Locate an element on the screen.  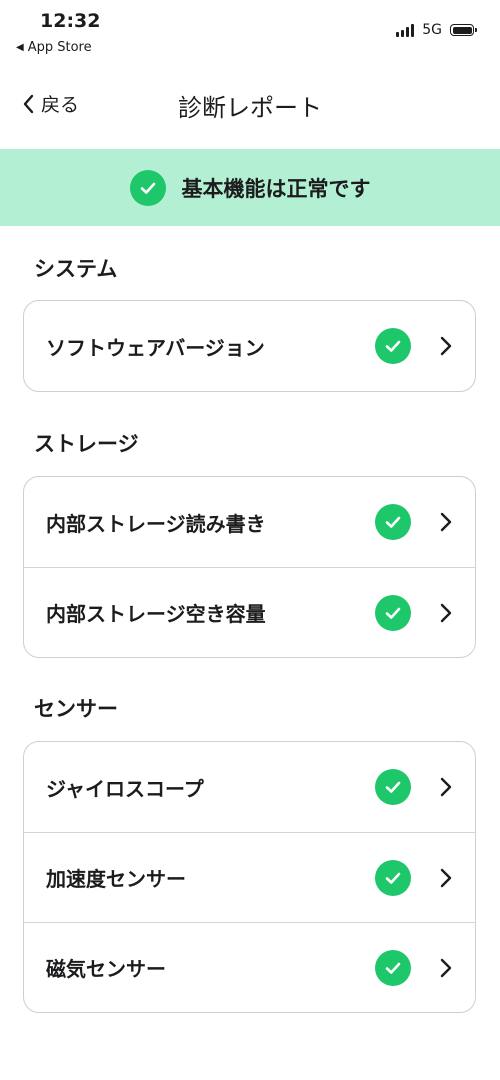
section-title-system: システム is located at coordinates (76, 269).